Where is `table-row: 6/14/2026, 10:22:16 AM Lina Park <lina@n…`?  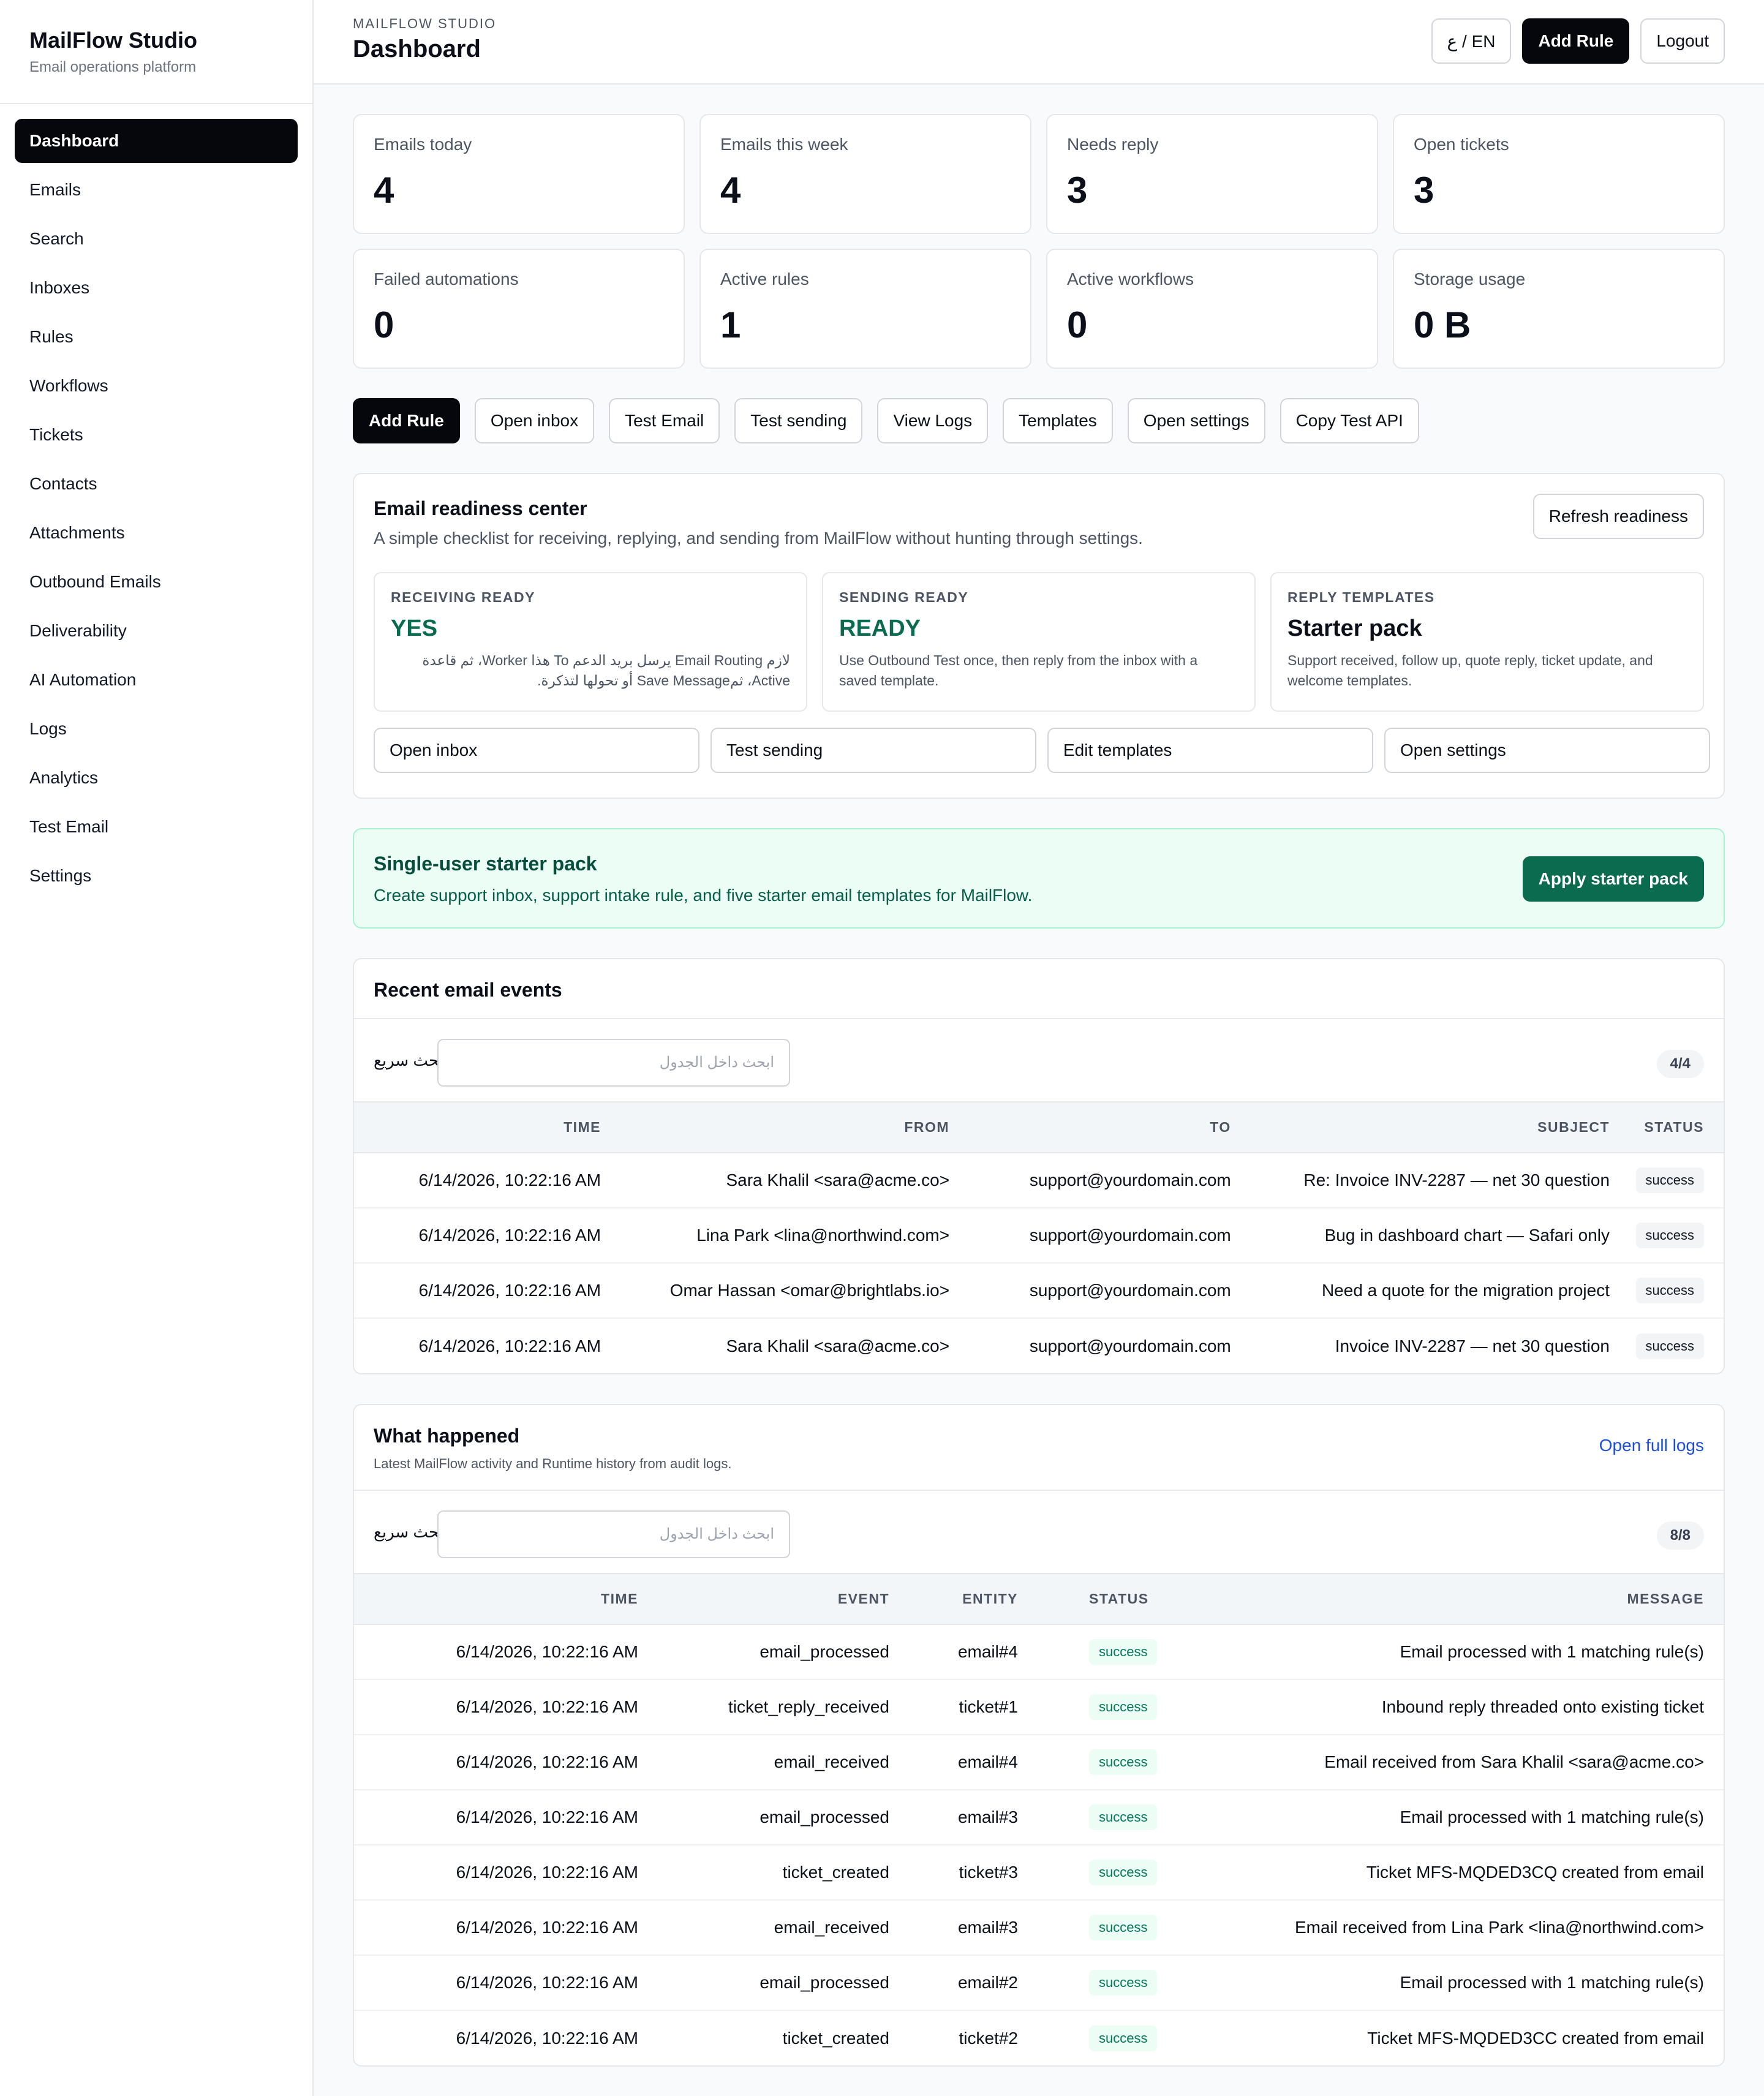 table-row: 6/14/2026, 10:22:16 AM Lina Park <lina@n… is located at coordinates (1039, 1236).